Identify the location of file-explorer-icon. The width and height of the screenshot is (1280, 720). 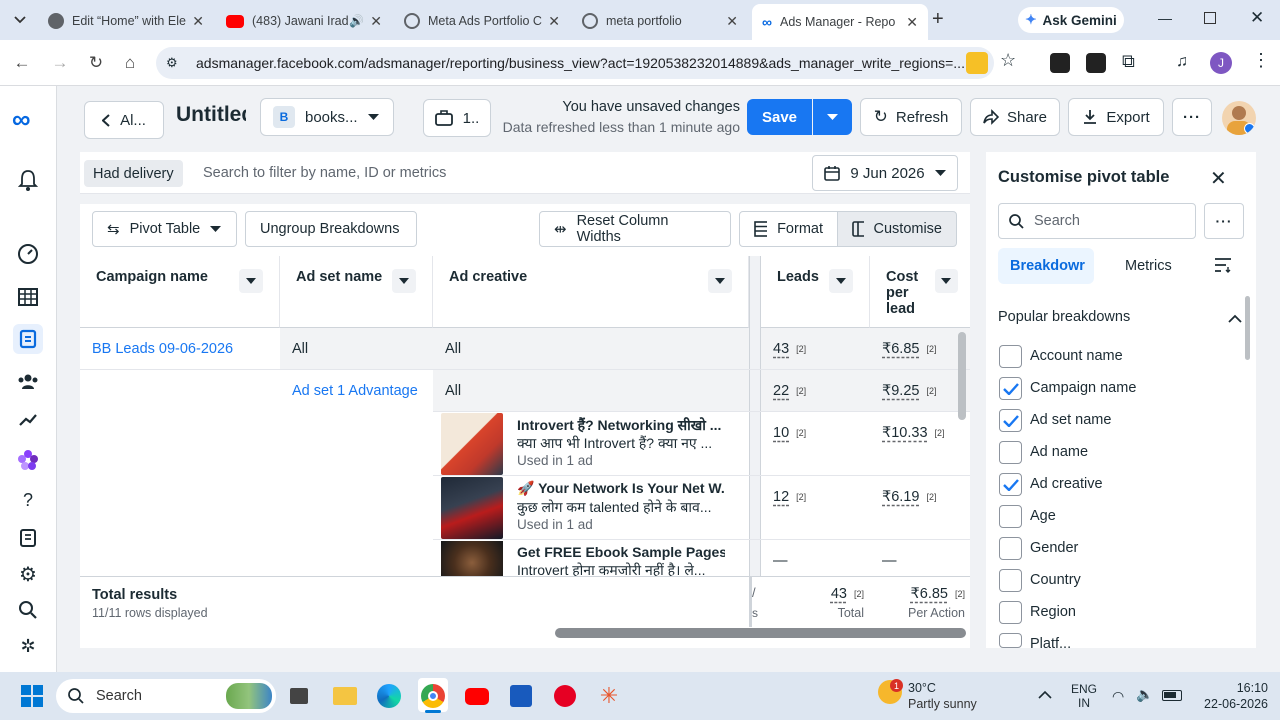
(345, 696).